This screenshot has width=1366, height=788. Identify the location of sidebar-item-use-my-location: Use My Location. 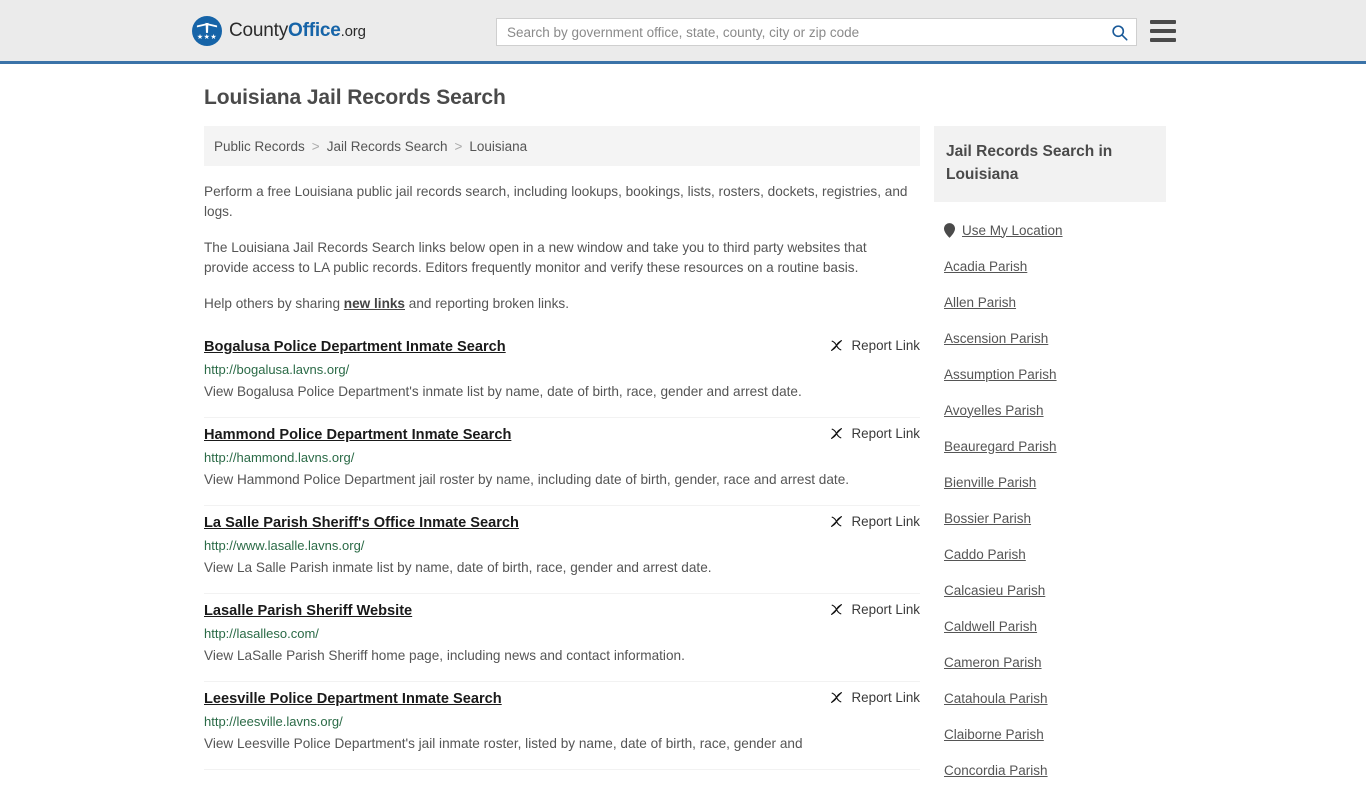
(1050, 230).